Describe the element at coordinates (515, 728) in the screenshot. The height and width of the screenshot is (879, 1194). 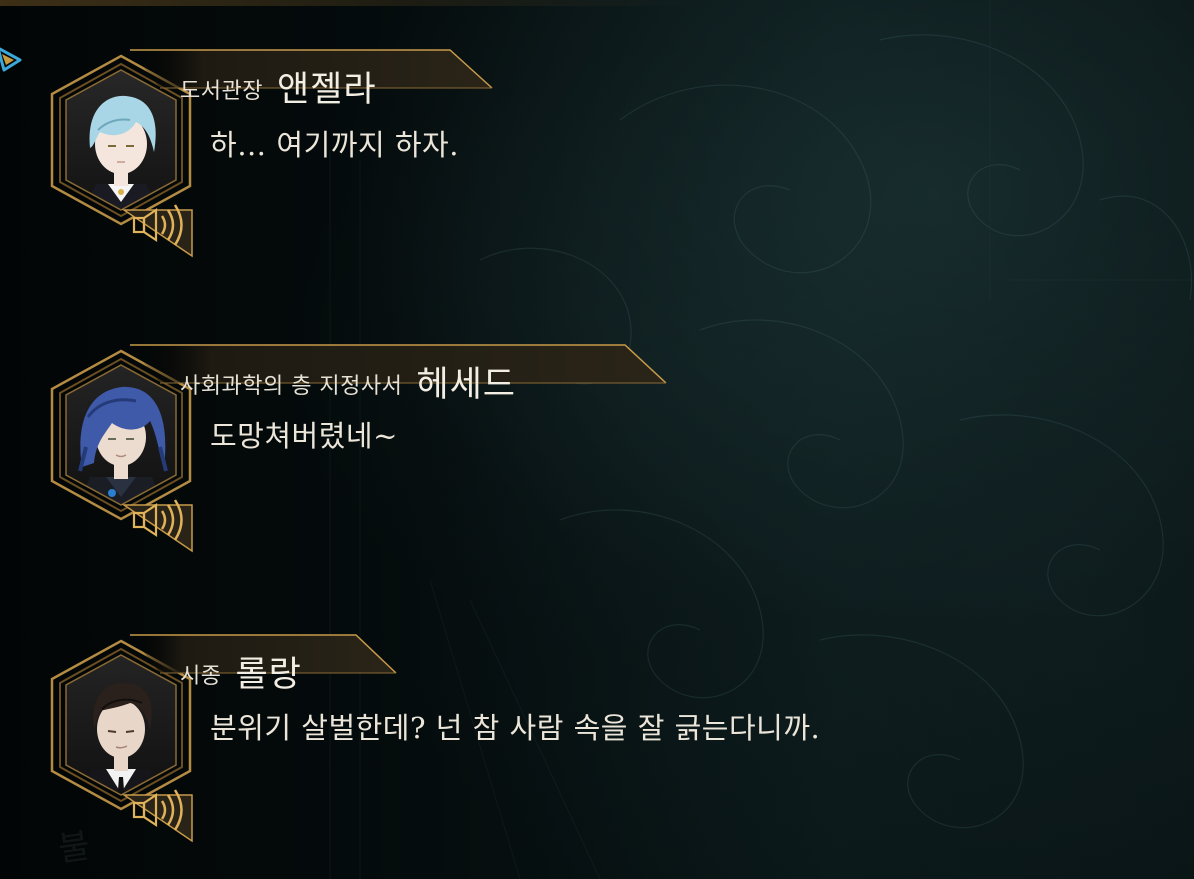
I see `dialogue-line: 분위기 살벌한데? 넌 참 사람 속을 잘 긁는다니까.` at that location.